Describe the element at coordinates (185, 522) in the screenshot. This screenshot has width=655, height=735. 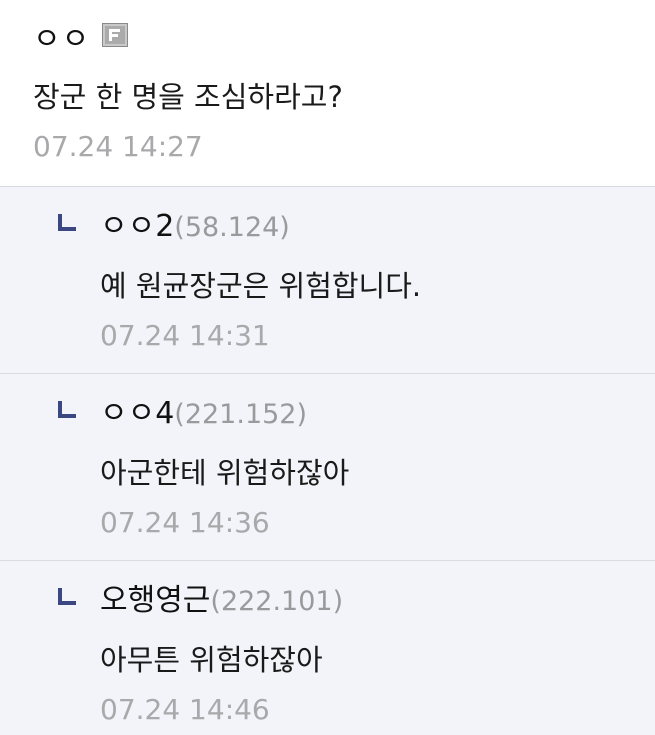
I see `reply-date: 07.24 14:36` at that location.